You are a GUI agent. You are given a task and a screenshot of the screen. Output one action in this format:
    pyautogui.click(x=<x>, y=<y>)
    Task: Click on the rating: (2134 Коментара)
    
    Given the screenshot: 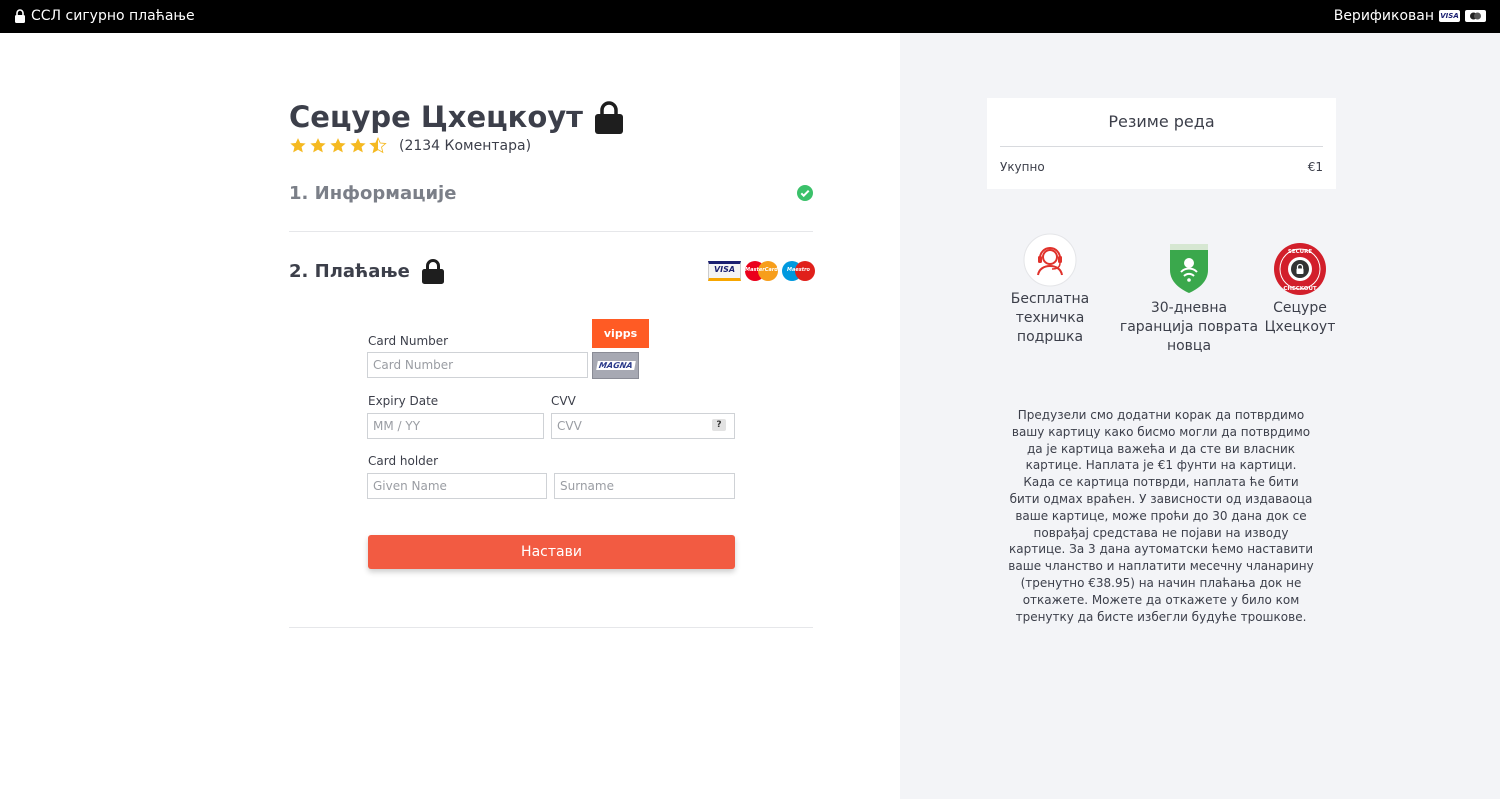 What is the action you would take?
    pyautogui.click(x=410, y=145)
    